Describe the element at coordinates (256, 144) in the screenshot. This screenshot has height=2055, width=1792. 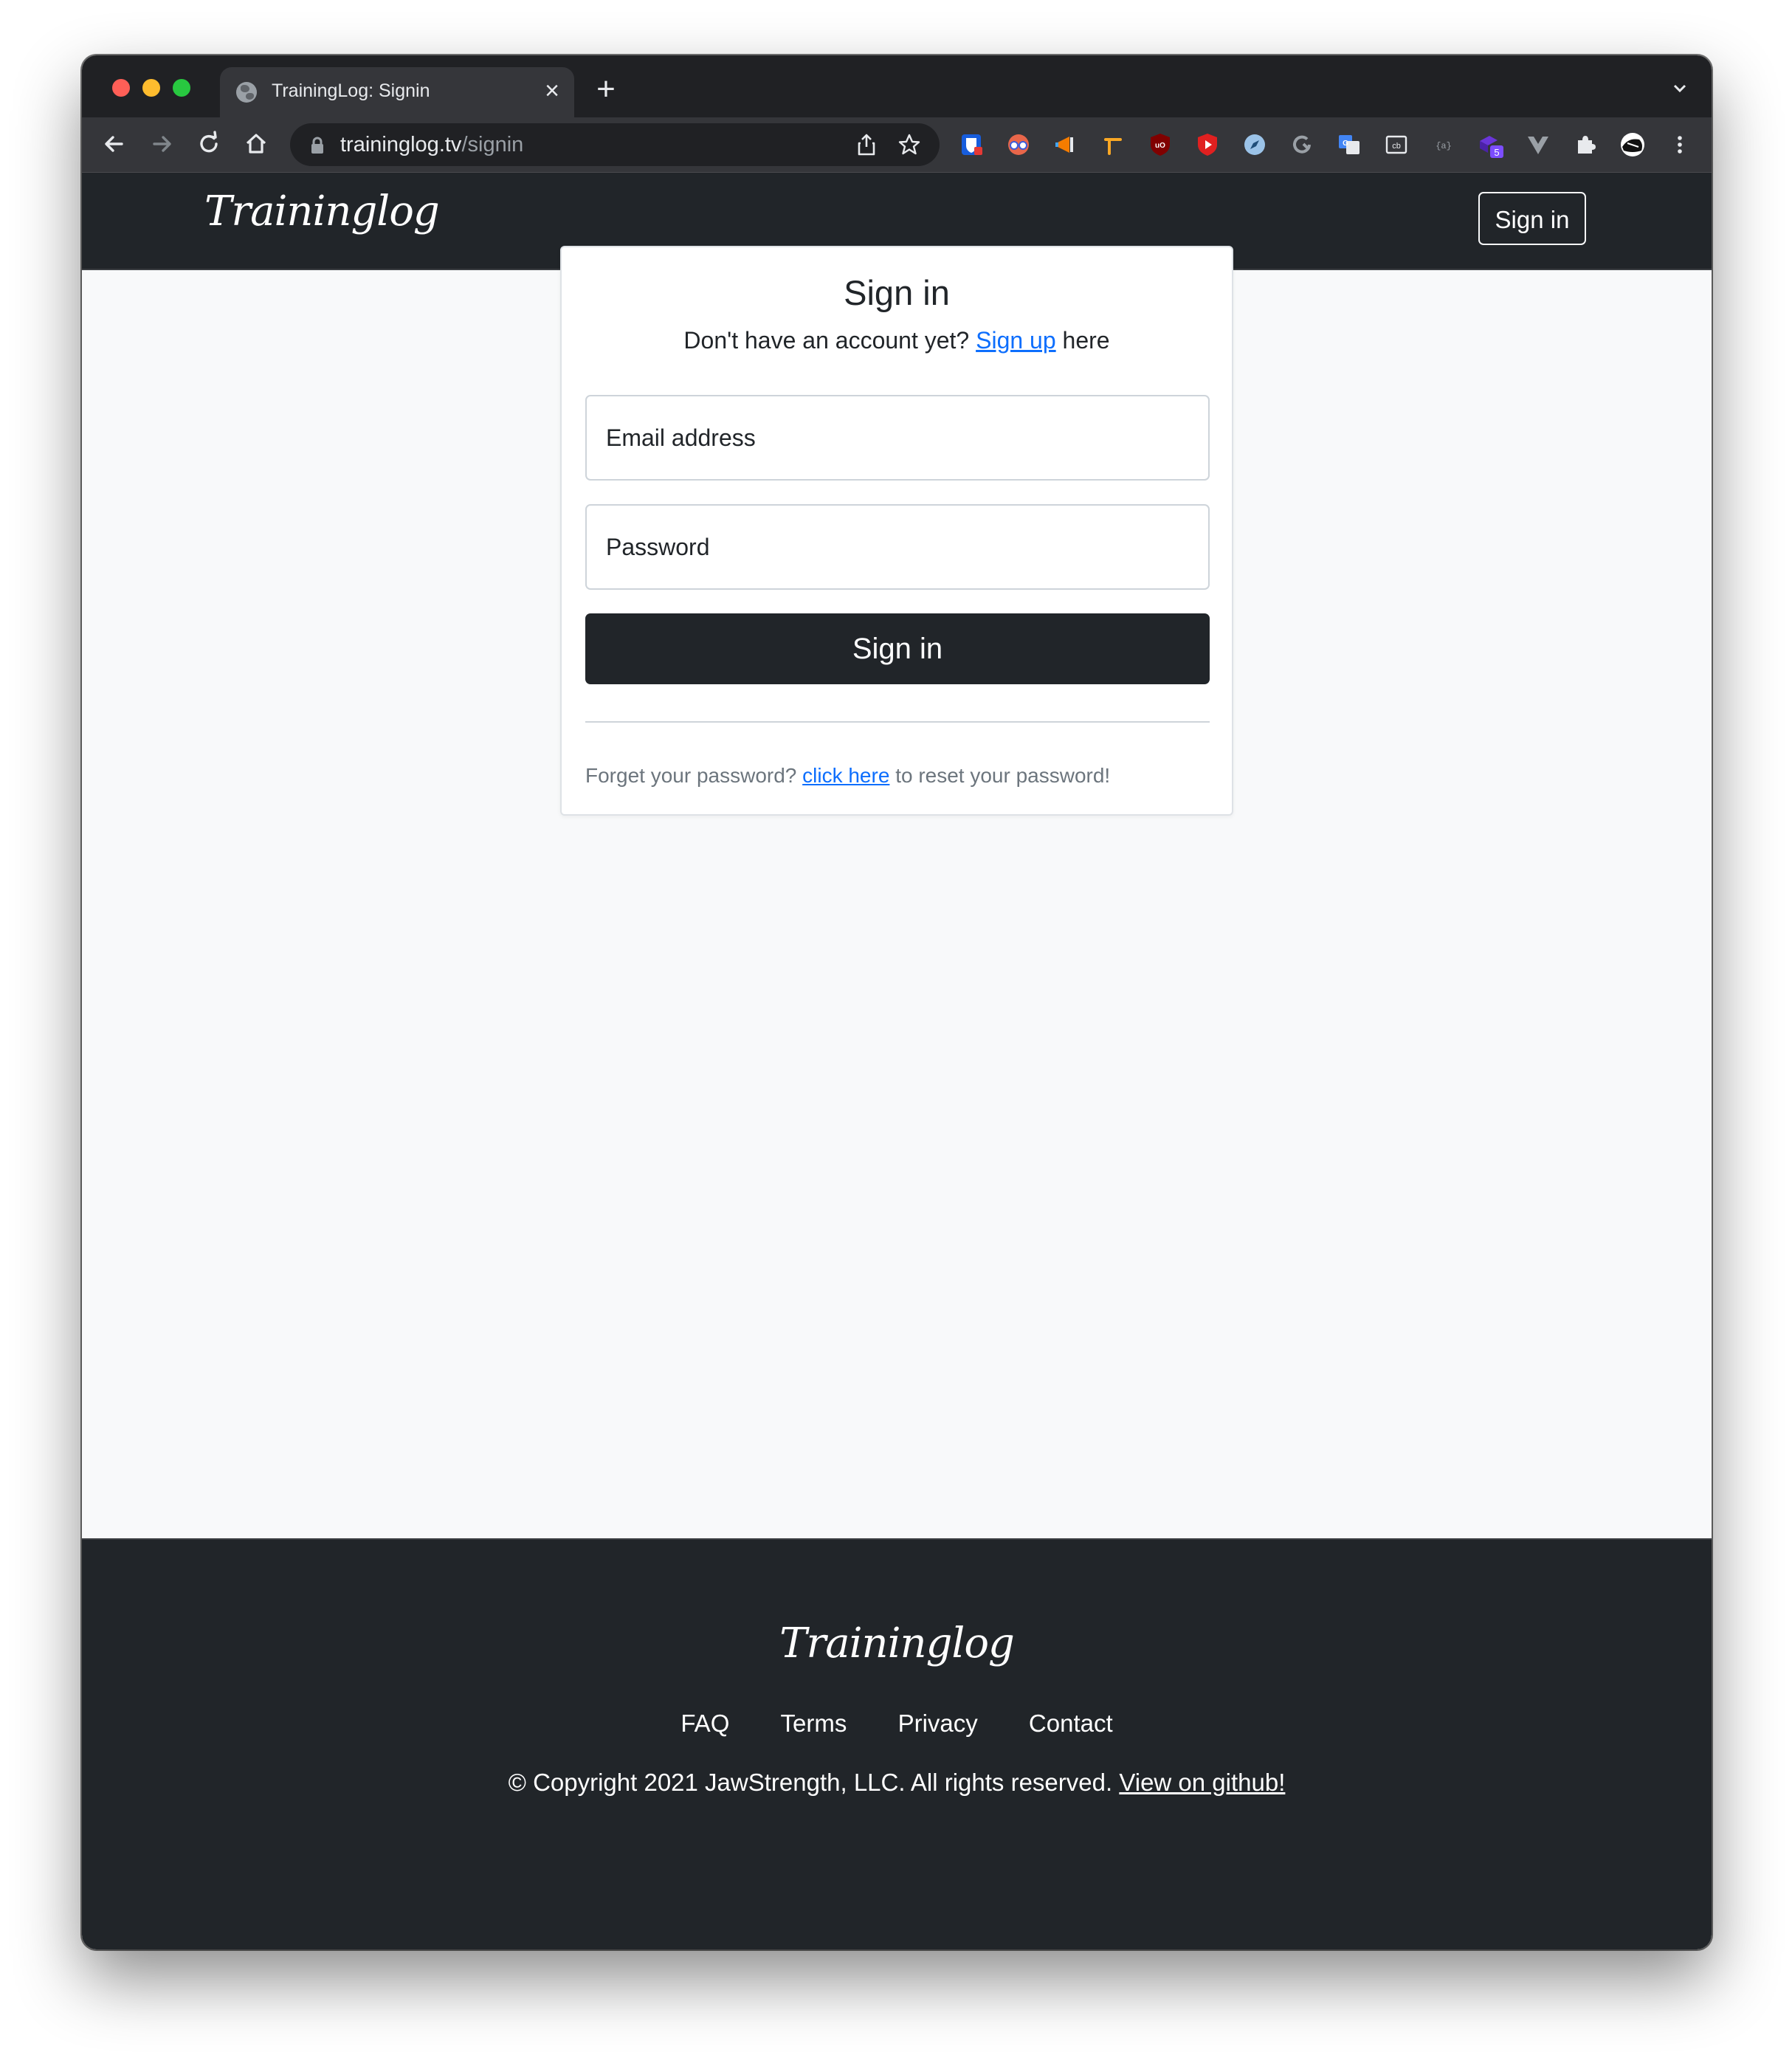
I see `home-icon` at that location.